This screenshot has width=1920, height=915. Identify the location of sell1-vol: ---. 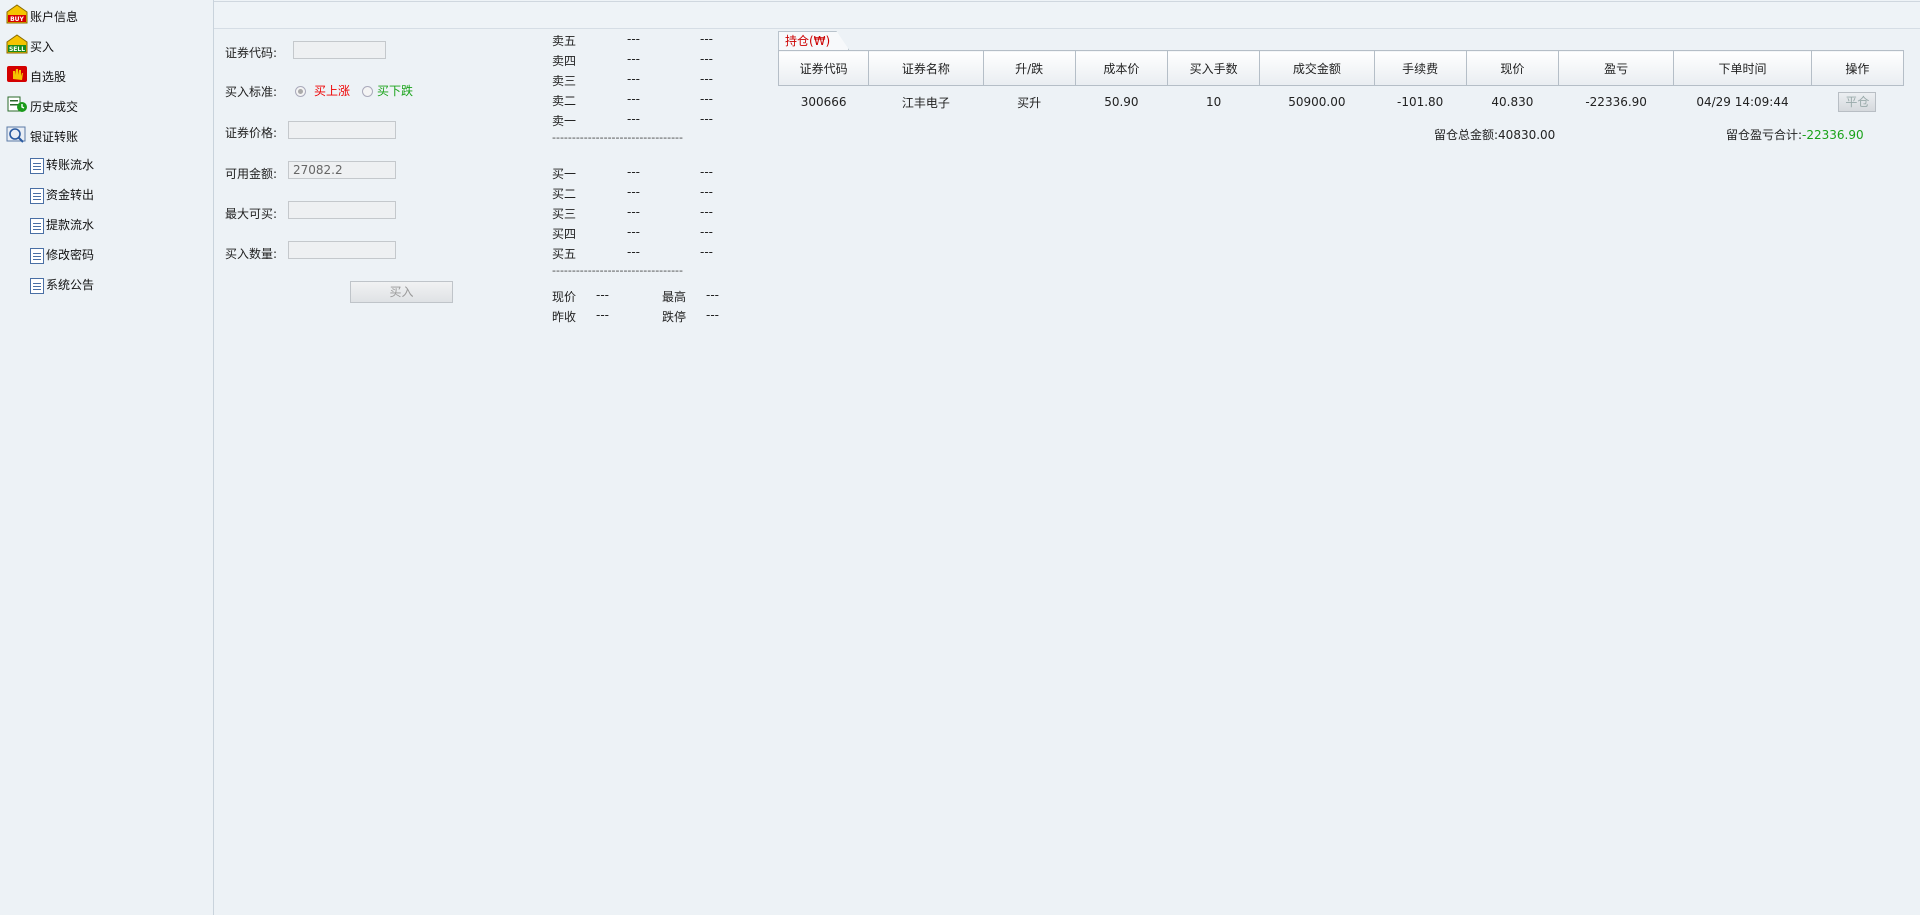
(706, 119).